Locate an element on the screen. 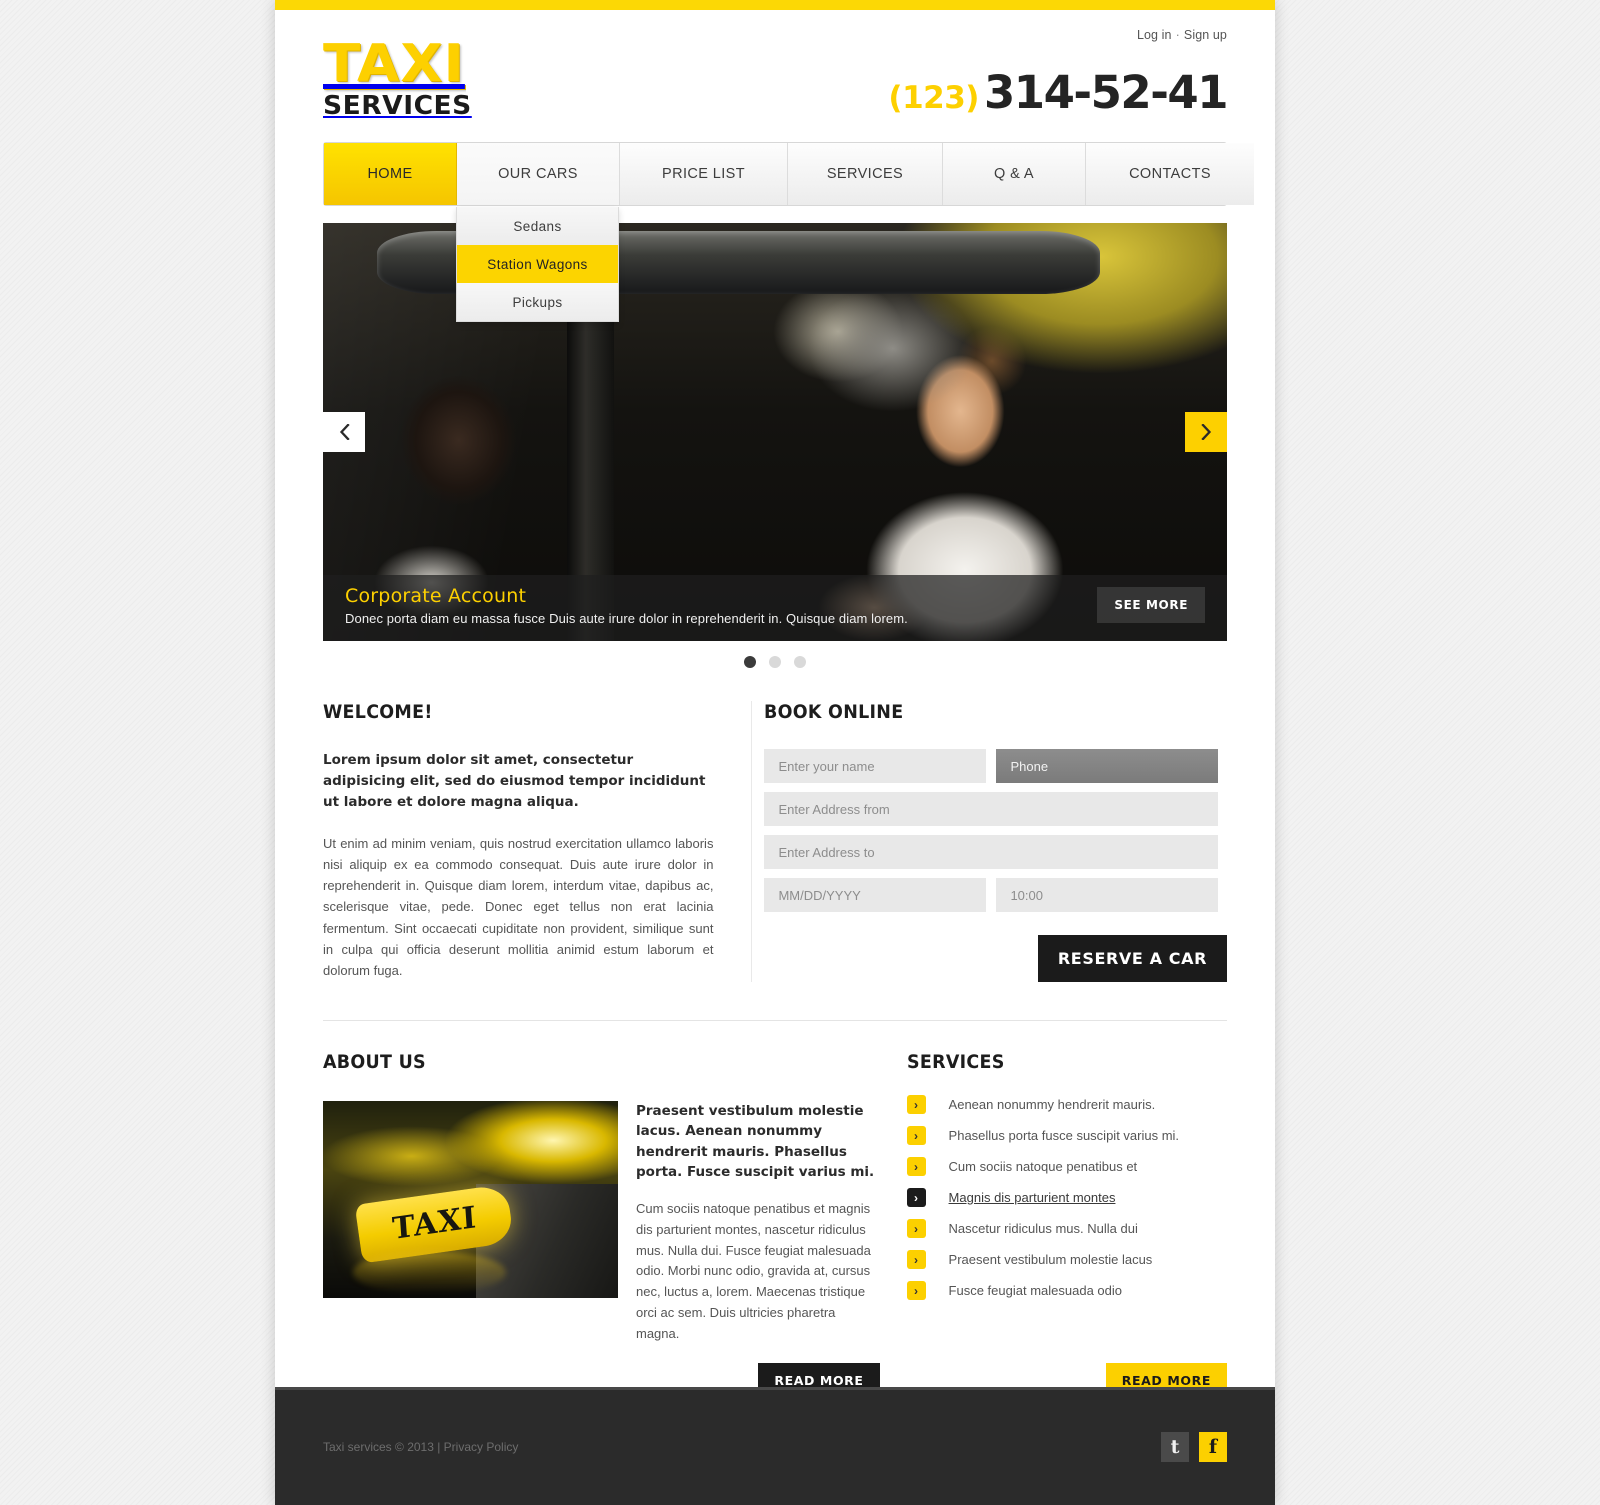  service-label: Fusce feugiat malesuada odio is located at coordinates (1035, 1290).